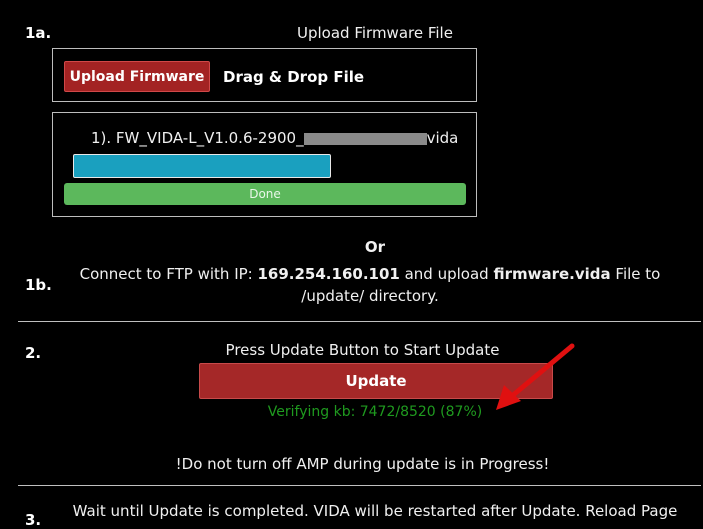  Describe the element at coordinates (442, 138) in the screenshot. I see `file-name-suffix: vida` at that location.